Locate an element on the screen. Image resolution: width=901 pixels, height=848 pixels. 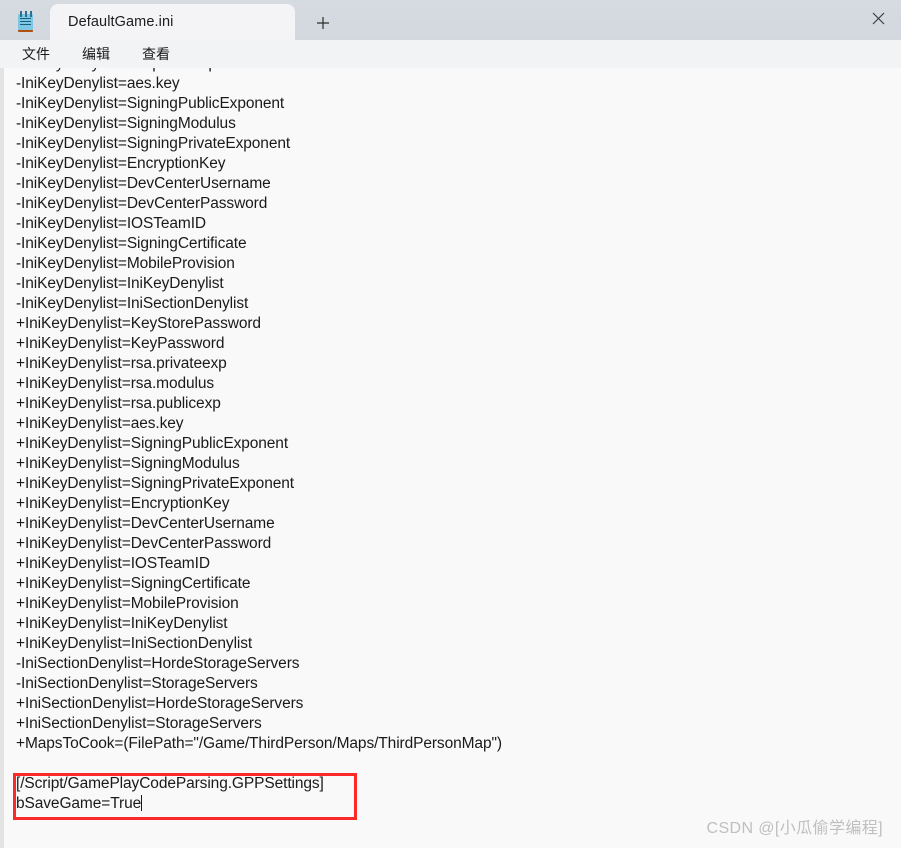
notepad-icon is located at coordinates (26, 21).